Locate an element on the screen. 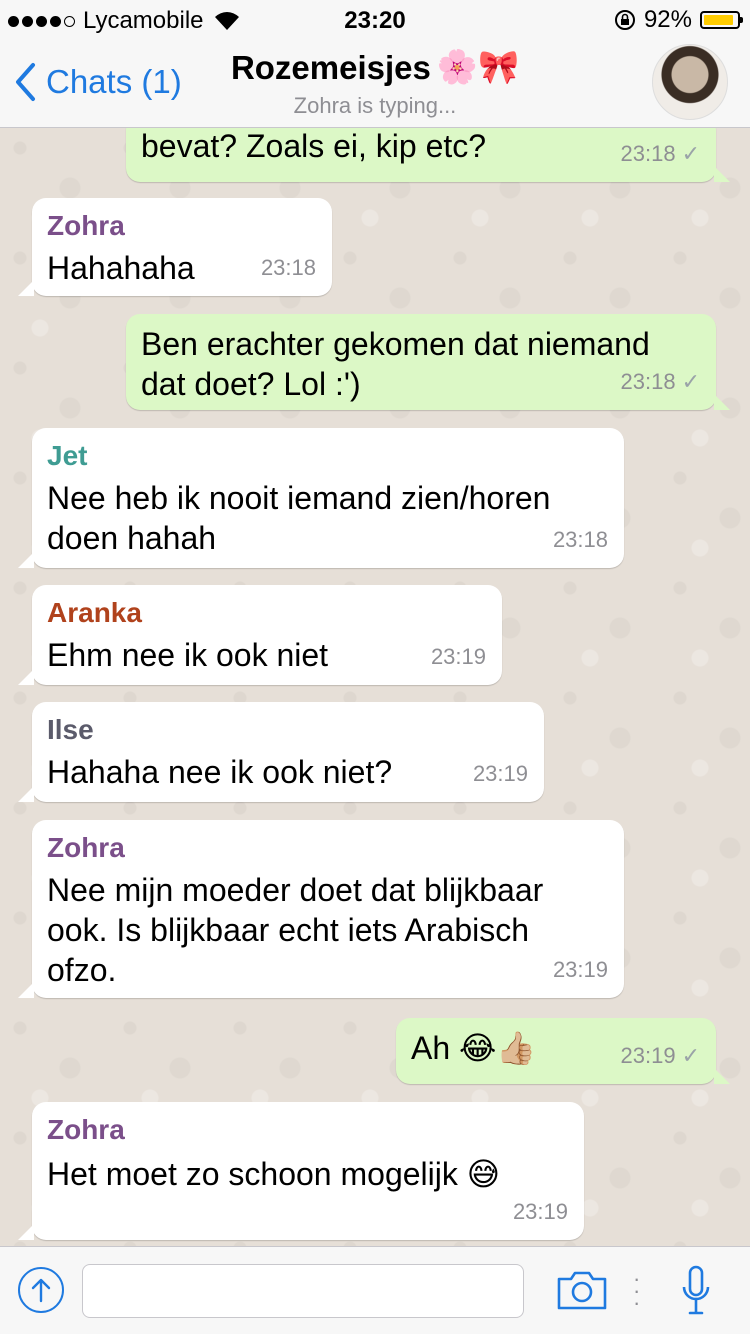 Image resolution: width=750 pixels, height=1334 pixels. message-input-bar: · · · is located at coordinates (375, 1290).